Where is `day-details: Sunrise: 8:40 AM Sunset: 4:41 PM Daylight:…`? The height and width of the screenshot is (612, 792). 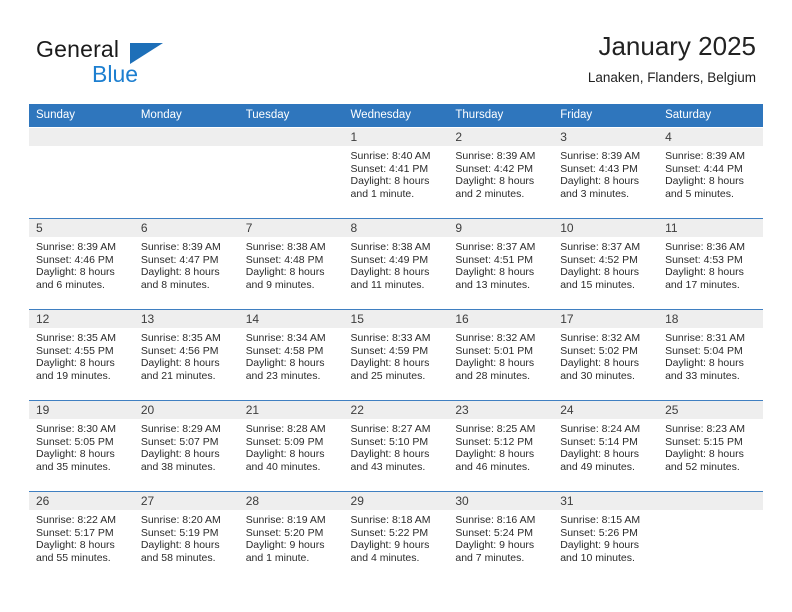
day-details: Sunrise: 8:40 AM Sunset: 4:41 PM Daylight:… is located at coordinates (396, 173).